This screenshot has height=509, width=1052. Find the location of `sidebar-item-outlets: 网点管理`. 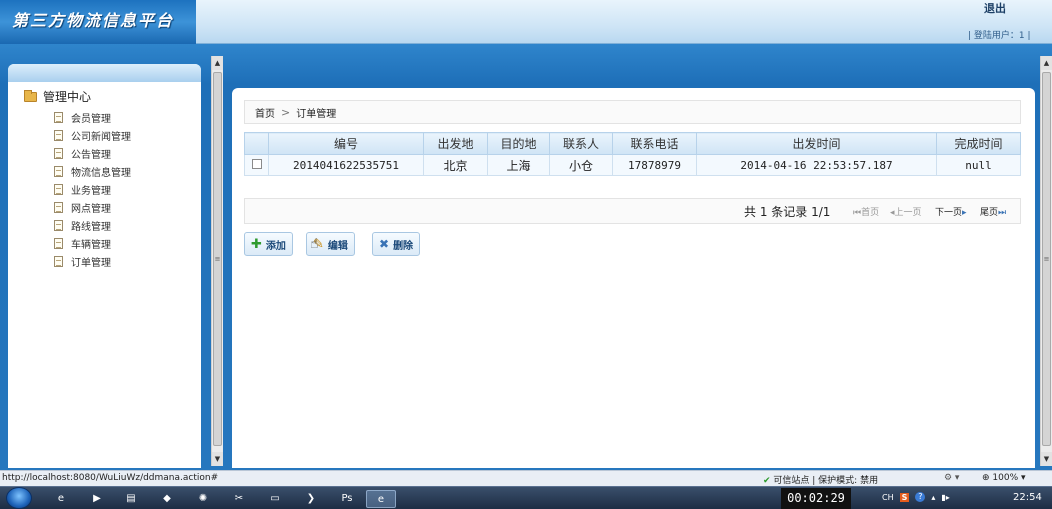

sidebar-item-outlets: 网点管理 is located at coordinates (92, 207).